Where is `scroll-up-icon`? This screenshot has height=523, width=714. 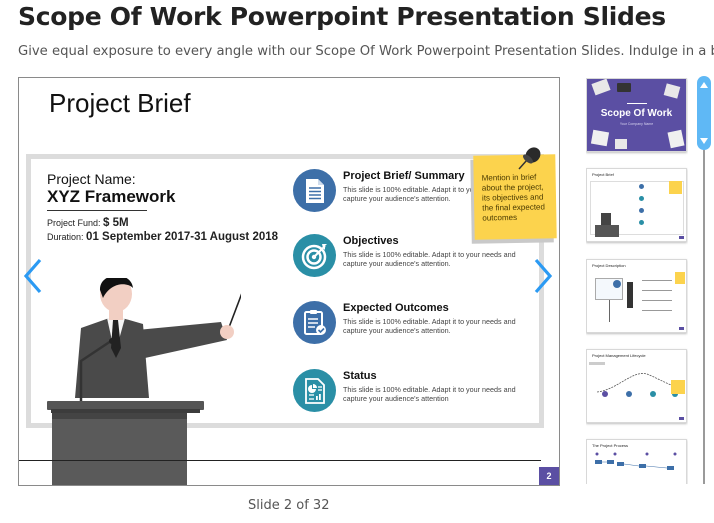
scroll-up-icon is located at coordinates (704, 85).